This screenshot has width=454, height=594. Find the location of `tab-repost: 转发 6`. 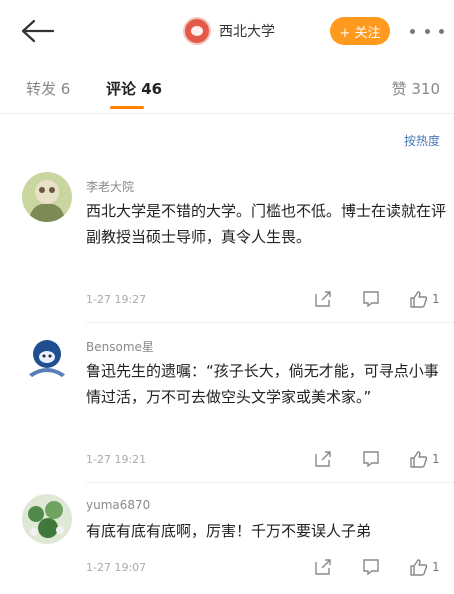

tab-repost: 转发 6 is located at coordinates (48, 88).